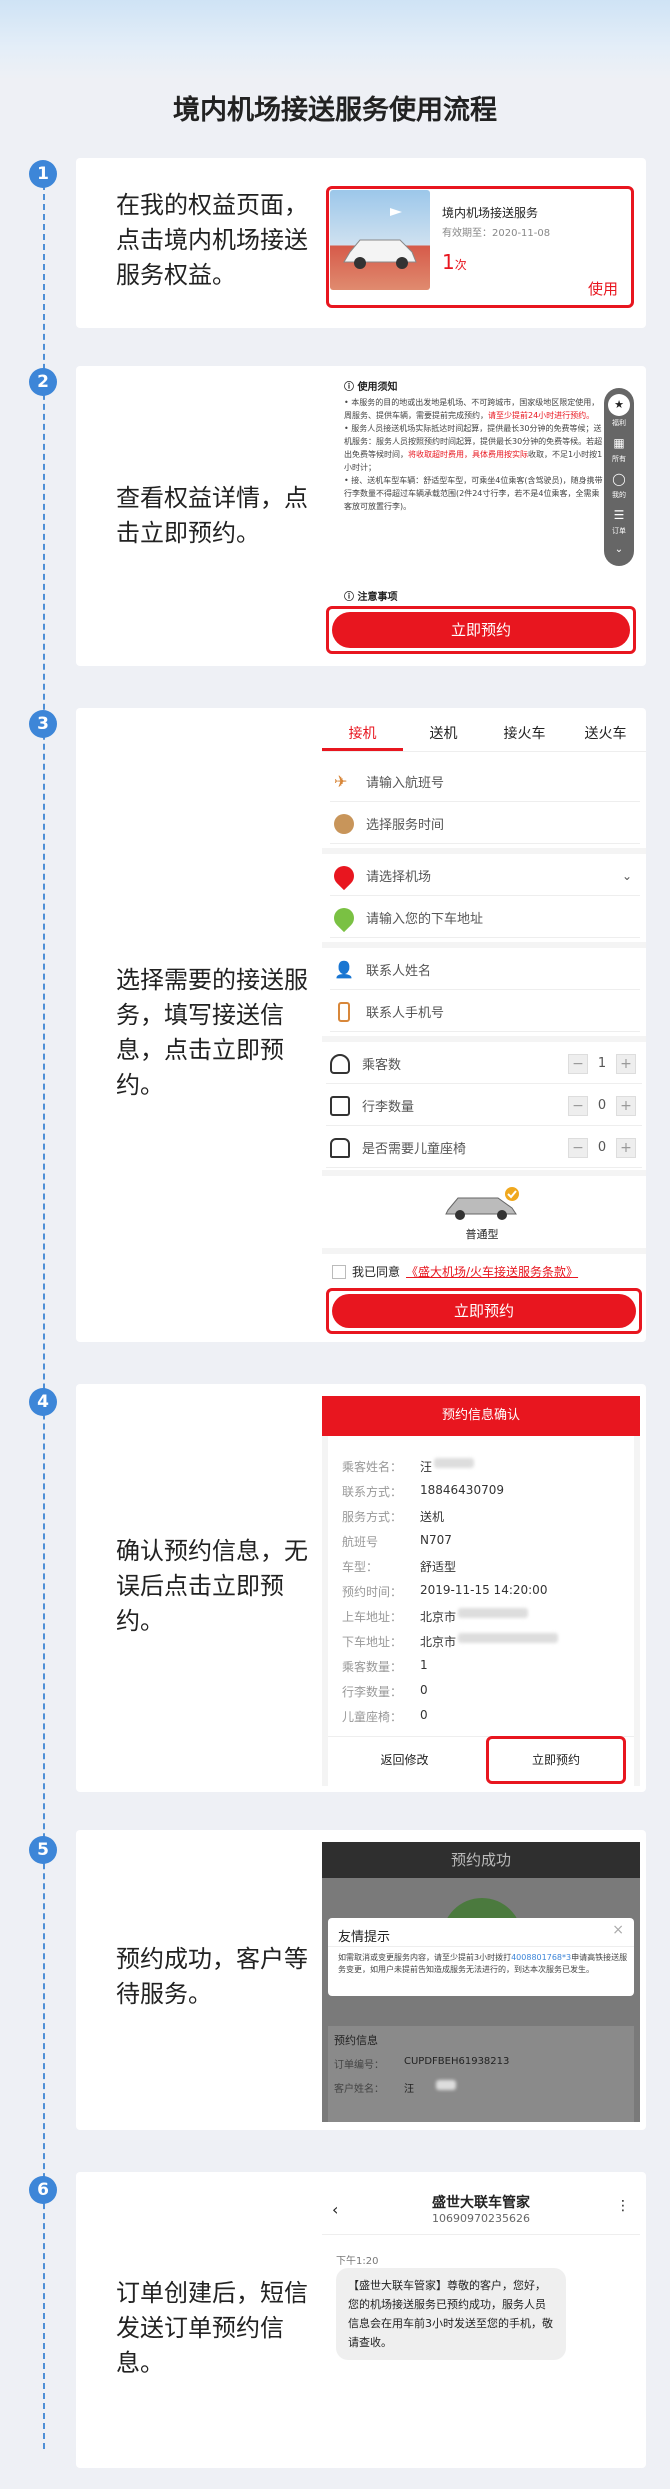 The image size is (670, 2489). Describe the element at coordinates (385, 1691) in the screenshot. I see `confirm-row-luggage: 行李数量： 0` at that location.